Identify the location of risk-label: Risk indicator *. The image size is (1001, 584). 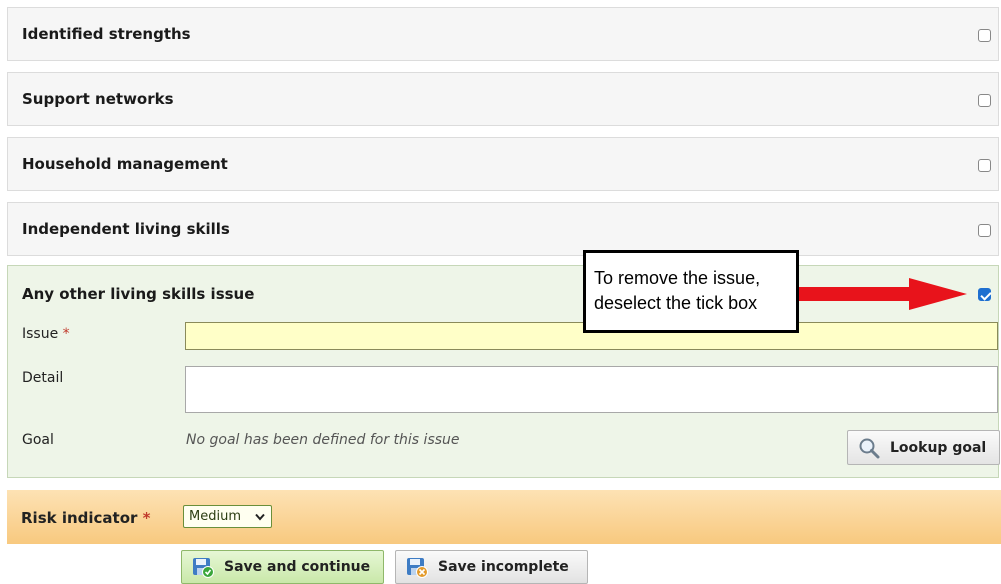
(86, 518).